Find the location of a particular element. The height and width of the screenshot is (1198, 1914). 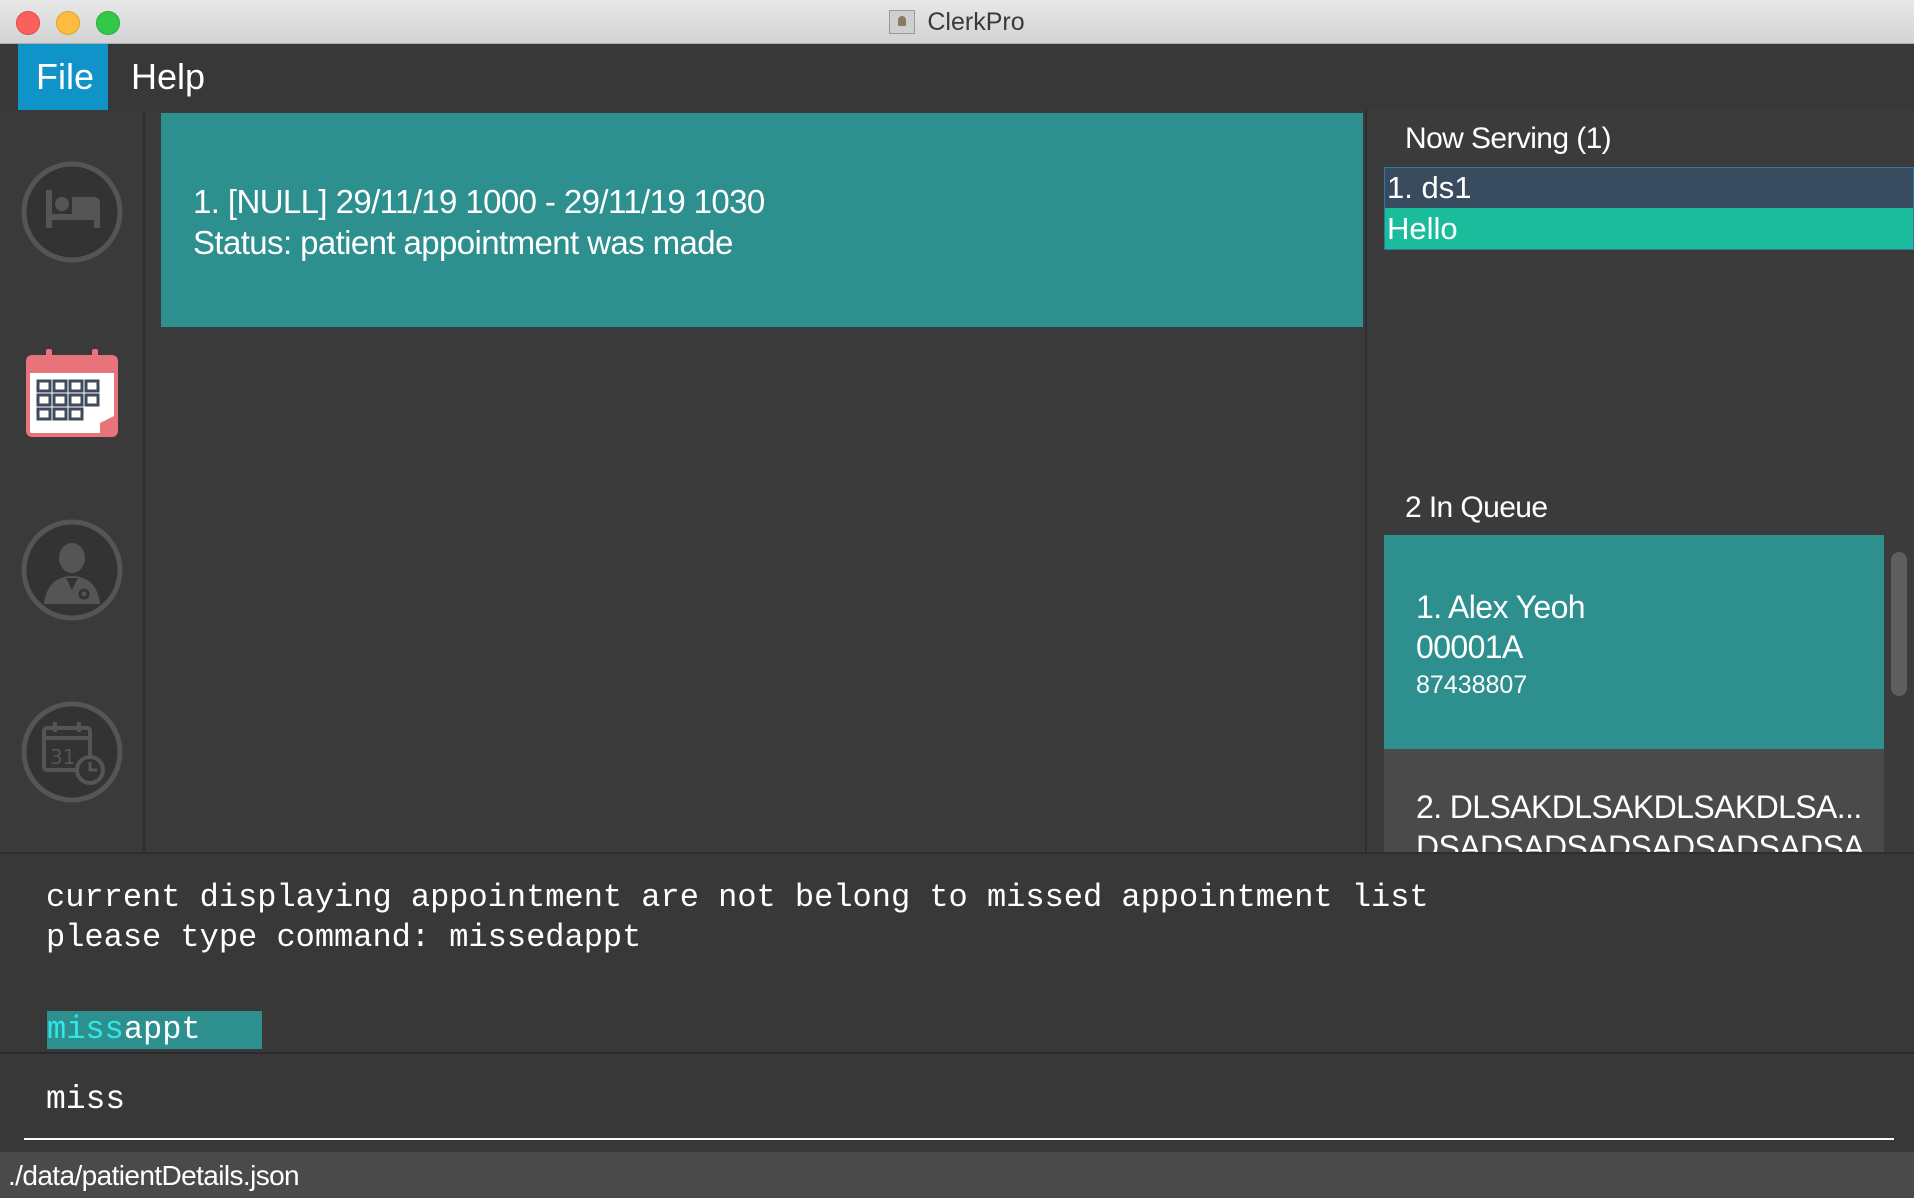

list-item: 1. ds1 is located at coordinates (1649, 188).